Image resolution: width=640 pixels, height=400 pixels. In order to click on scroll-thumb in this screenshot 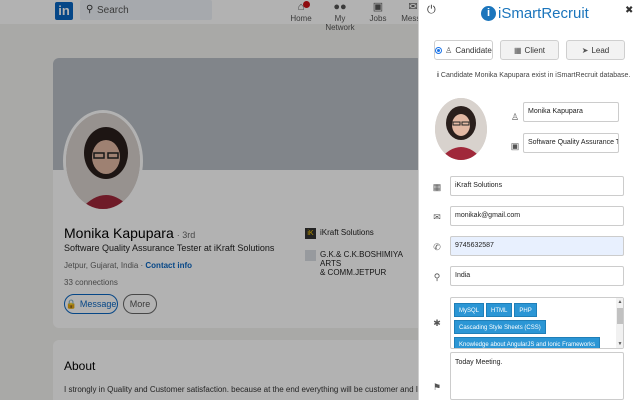, I will do `click(620, 316)`.